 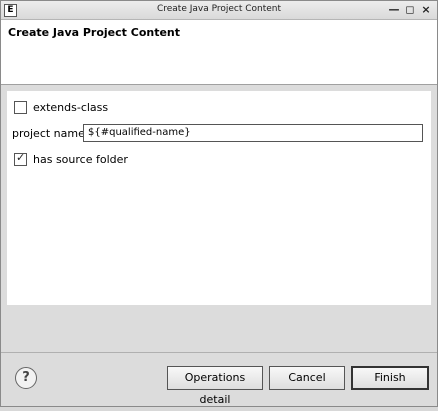 I want to click on window-title: Create Java Project Content, so click(x=219, y=9).